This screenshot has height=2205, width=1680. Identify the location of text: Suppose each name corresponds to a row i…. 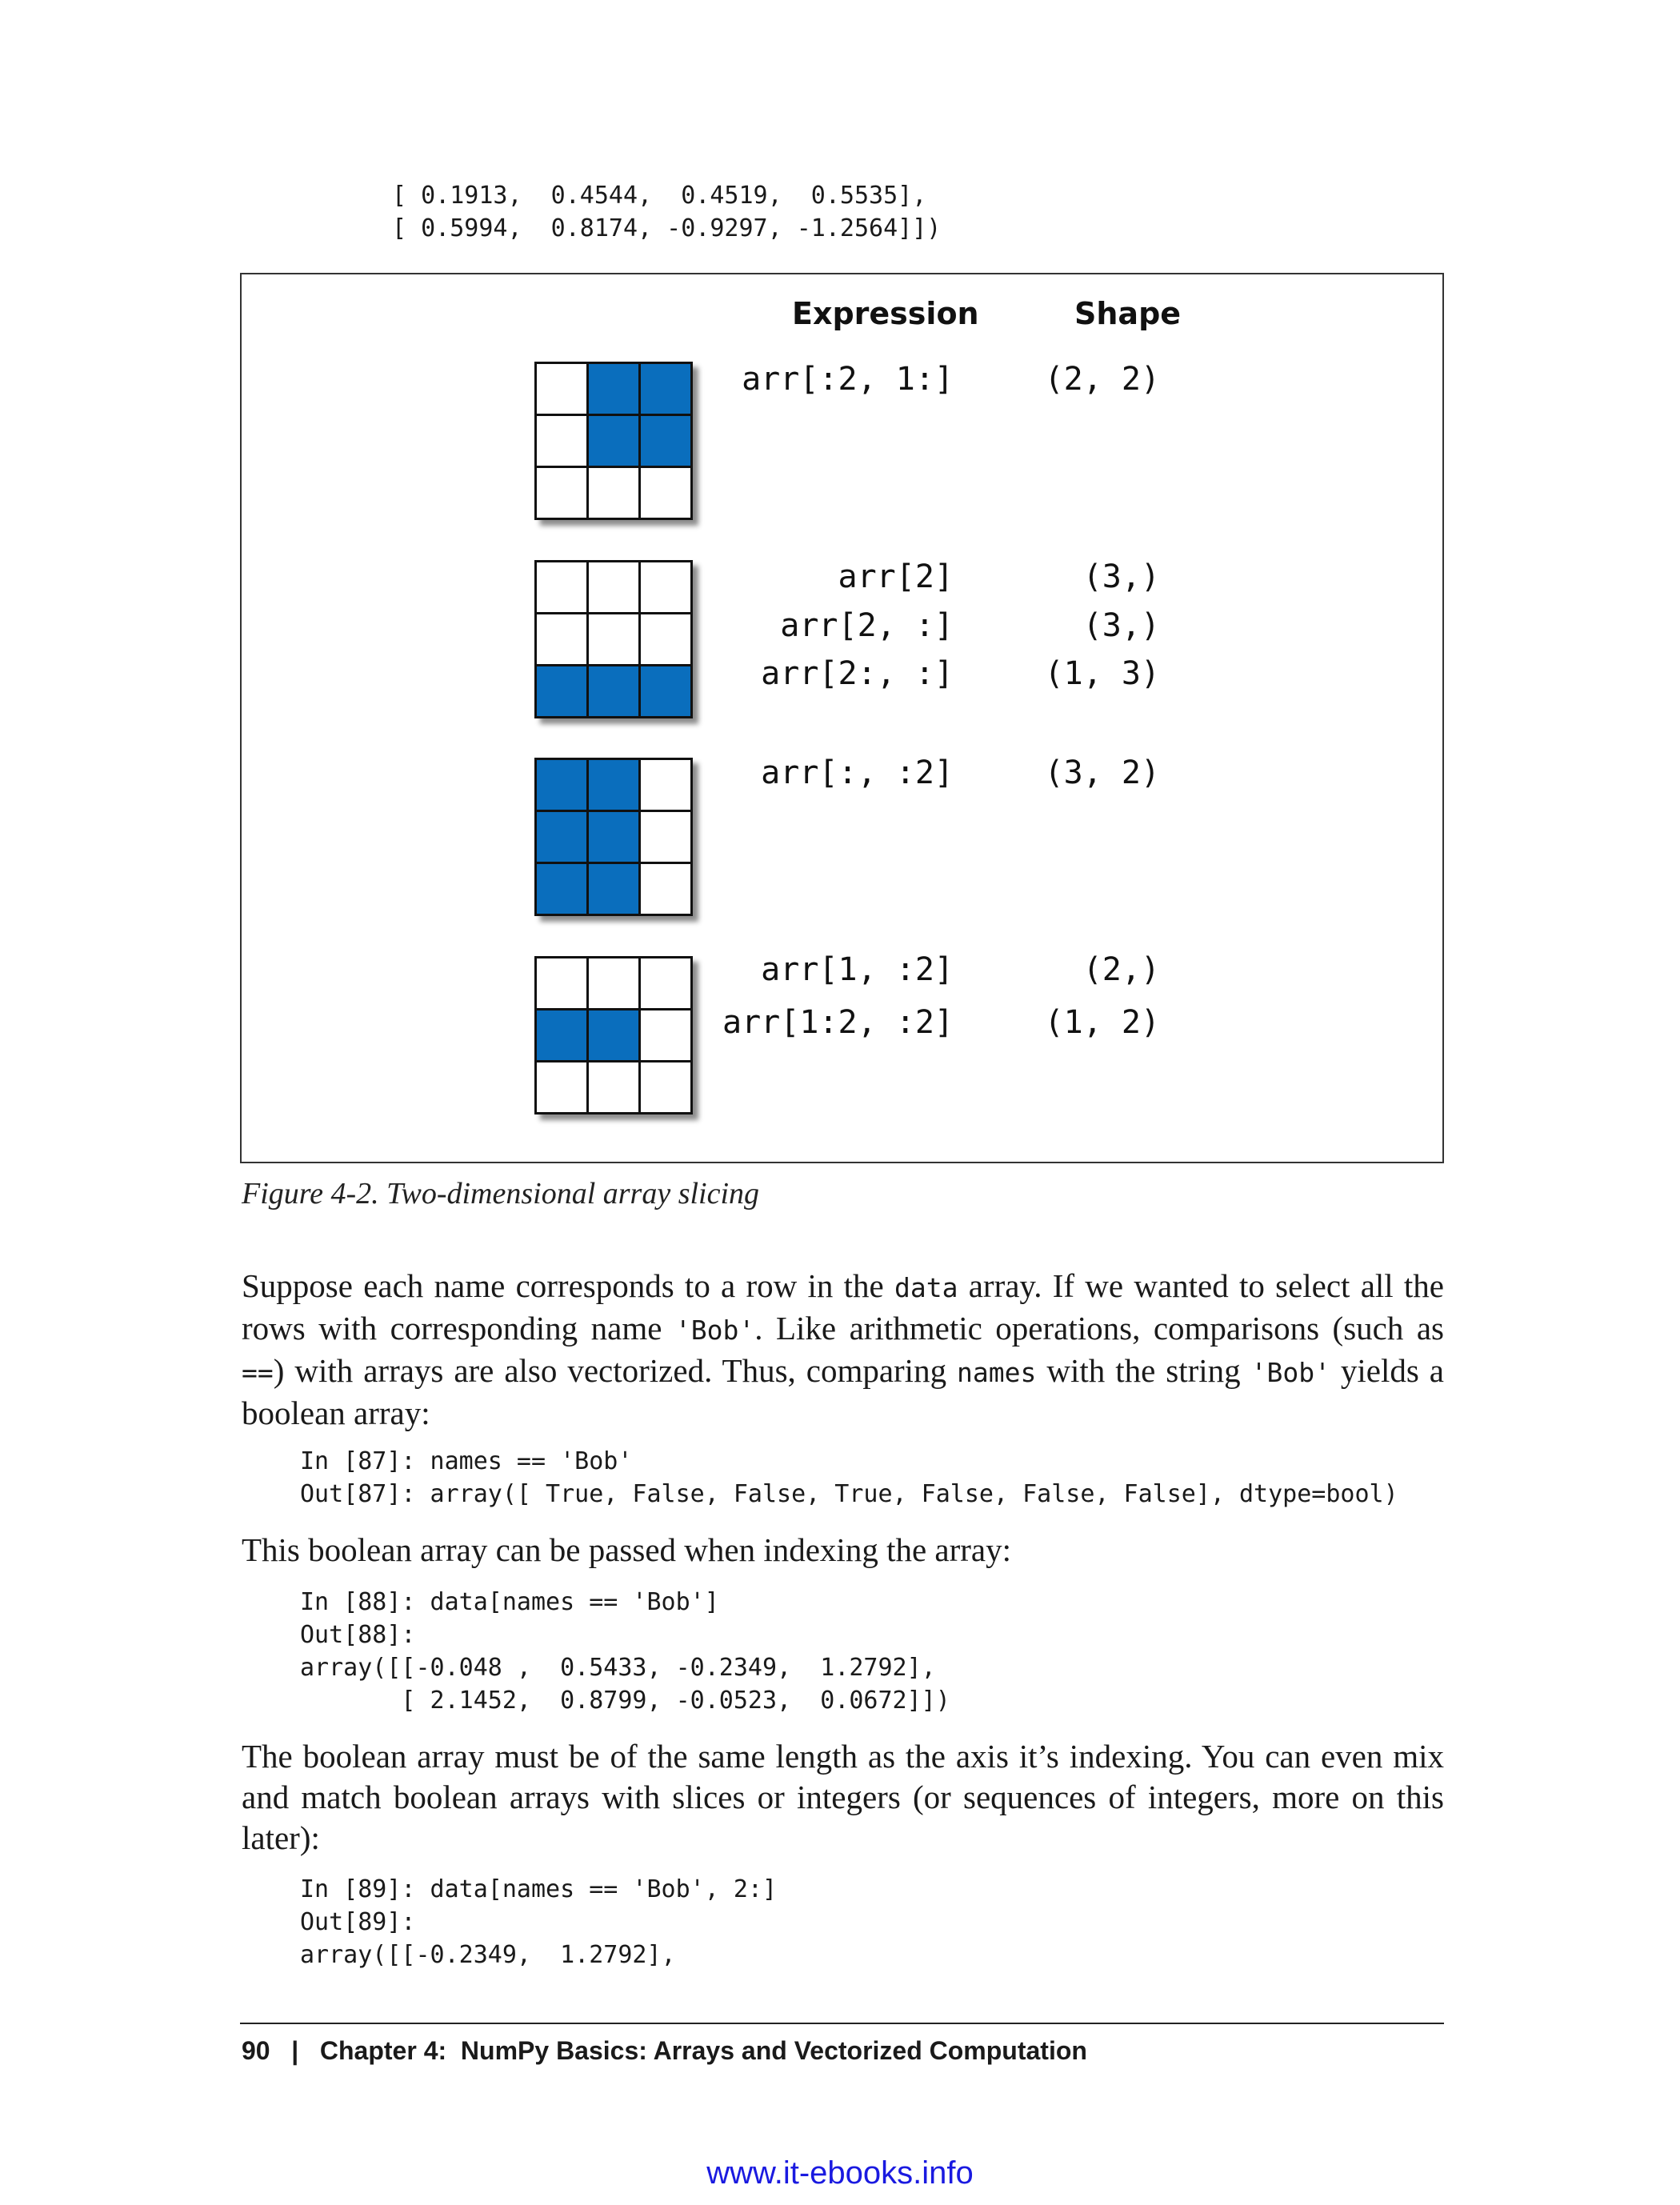
(568, 1285).